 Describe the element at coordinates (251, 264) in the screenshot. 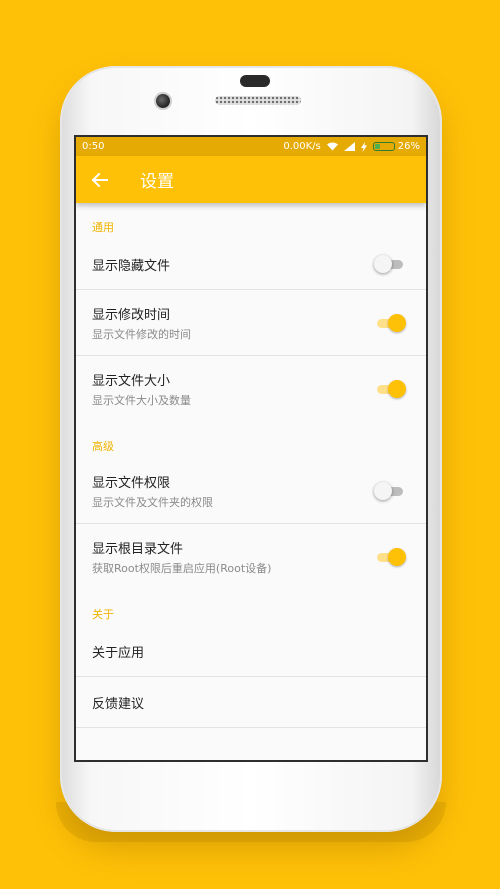

I see `pref-show-hidden-files: 显示隐藏文件` at that location.